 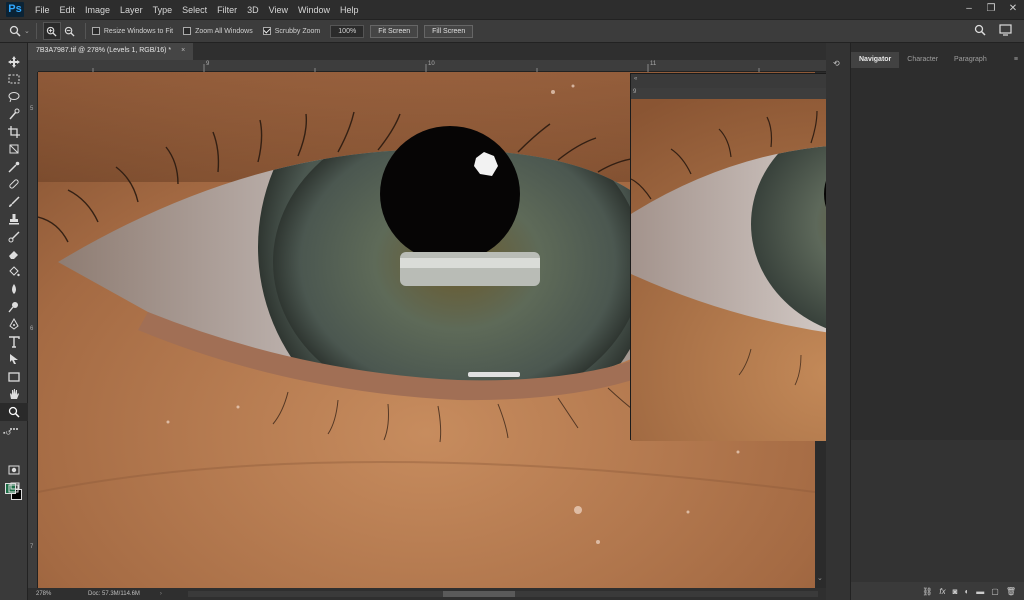 What do you see at coordinates (14, 360) in the screenshot?
I see `path-selection-tool-icon` at bounding box center [14, 360].